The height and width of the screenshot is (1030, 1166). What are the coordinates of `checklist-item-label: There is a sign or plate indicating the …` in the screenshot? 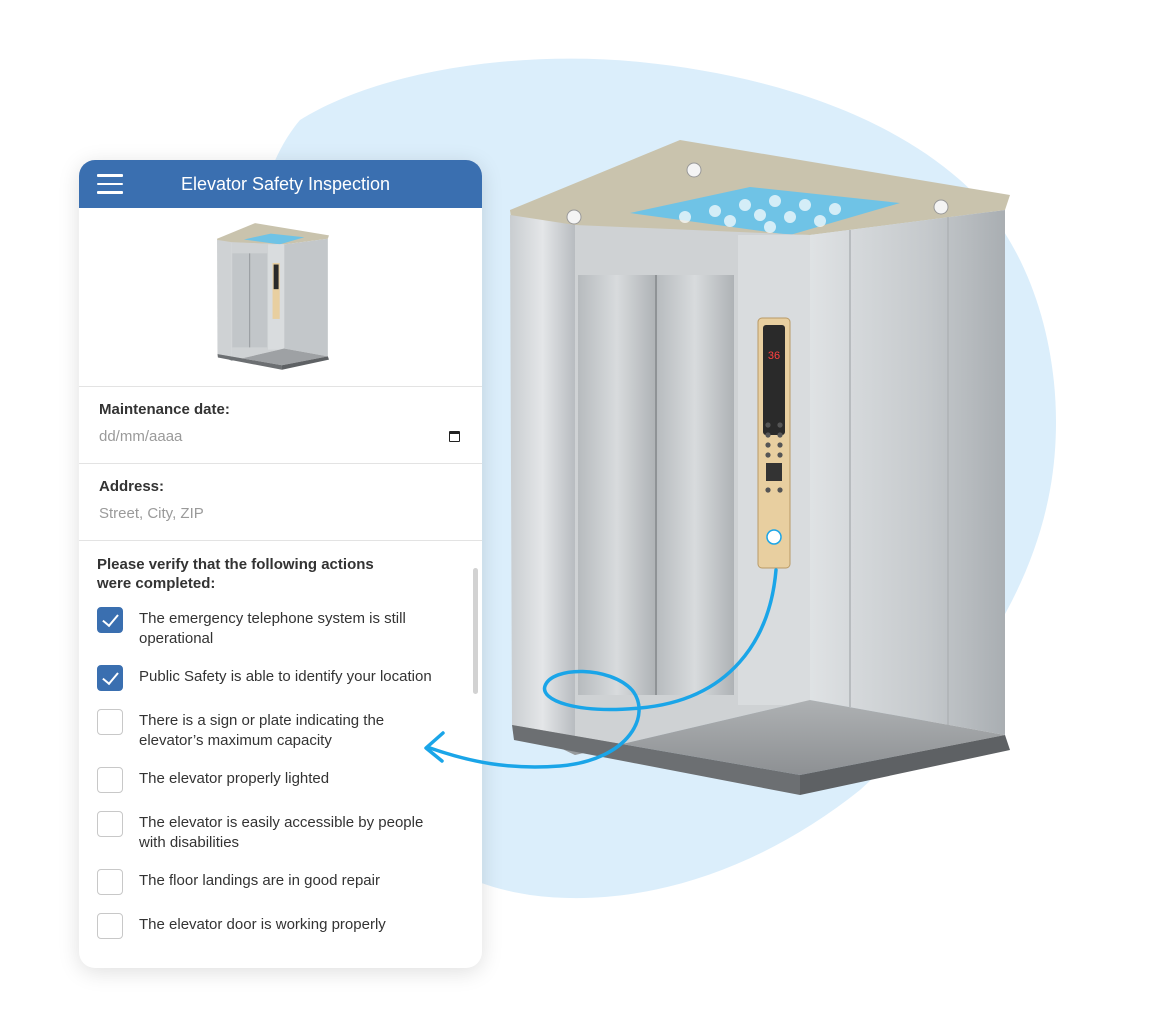 It's located at (262, 730).